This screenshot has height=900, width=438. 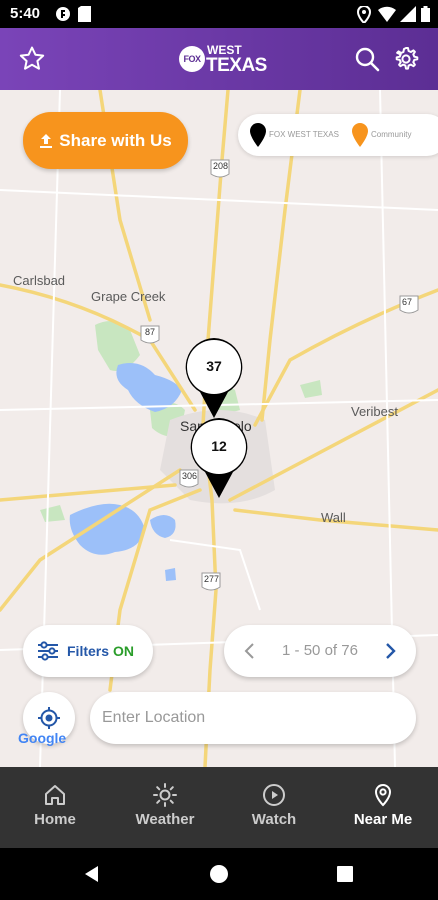 What do you see at coordinates (84, 14) in the screenshot?
I see `sim-icon` at bounding box center [84, 14].